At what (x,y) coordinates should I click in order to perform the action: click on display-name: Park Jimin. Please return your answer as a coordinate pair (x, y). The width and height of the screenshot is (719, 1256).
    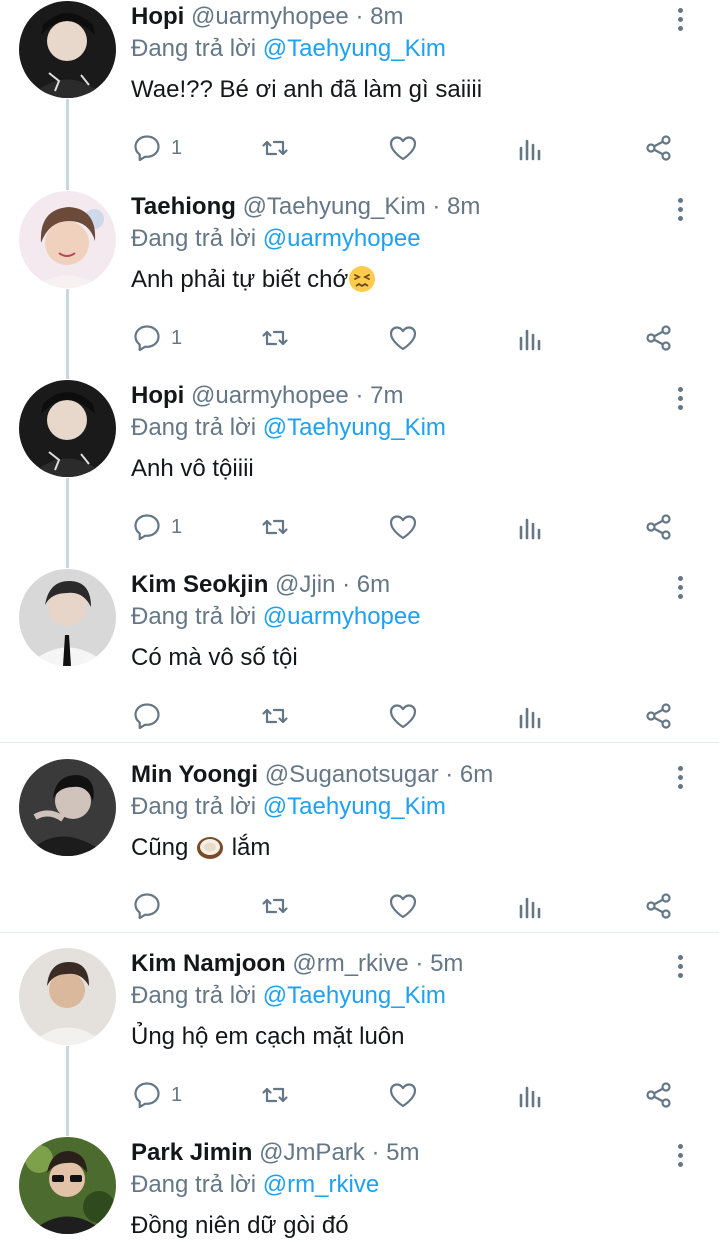
    Looking at the image, I should click on (191, 1152).